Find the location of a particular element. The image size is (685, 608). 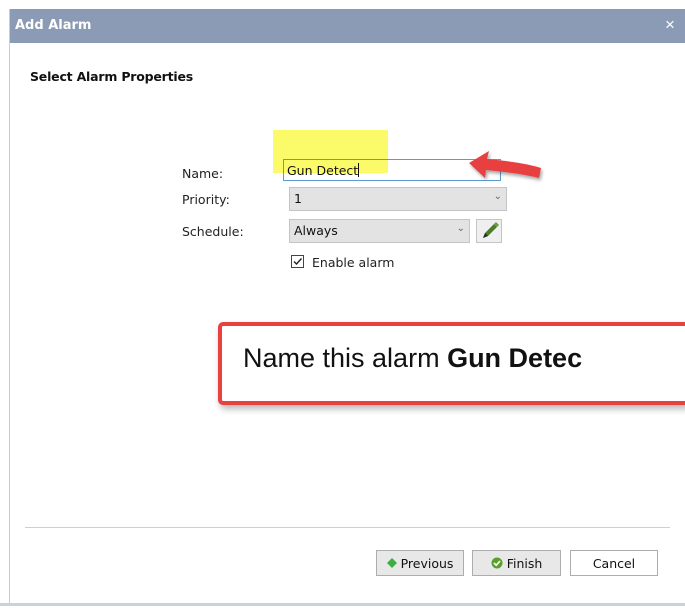

priority-value: 1 is located at coordinates (298, 198).